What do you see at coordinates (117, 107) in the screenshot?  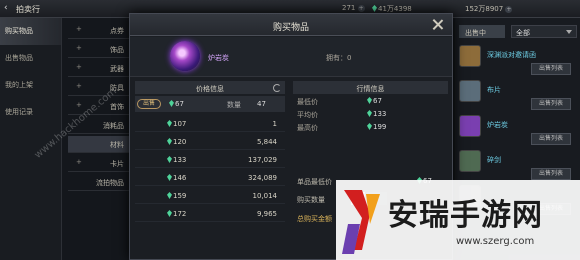 I see `category-label: 首饰` at bounding box center [117, 107].